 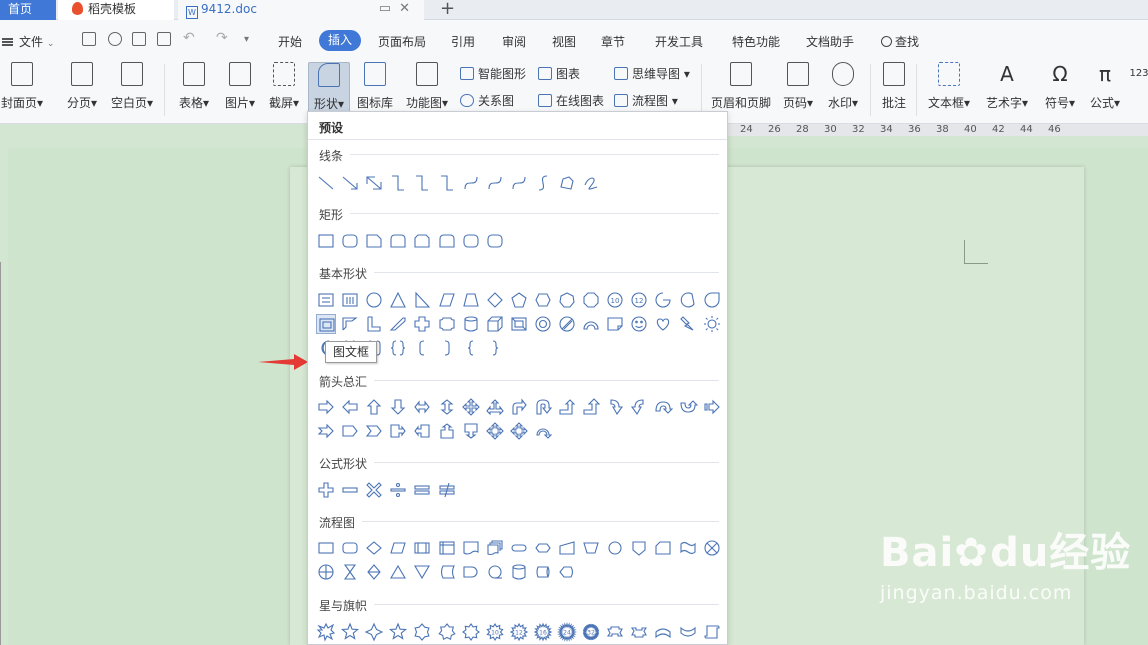 I want to click on shape-line-icon, so click(x=326, y=183).